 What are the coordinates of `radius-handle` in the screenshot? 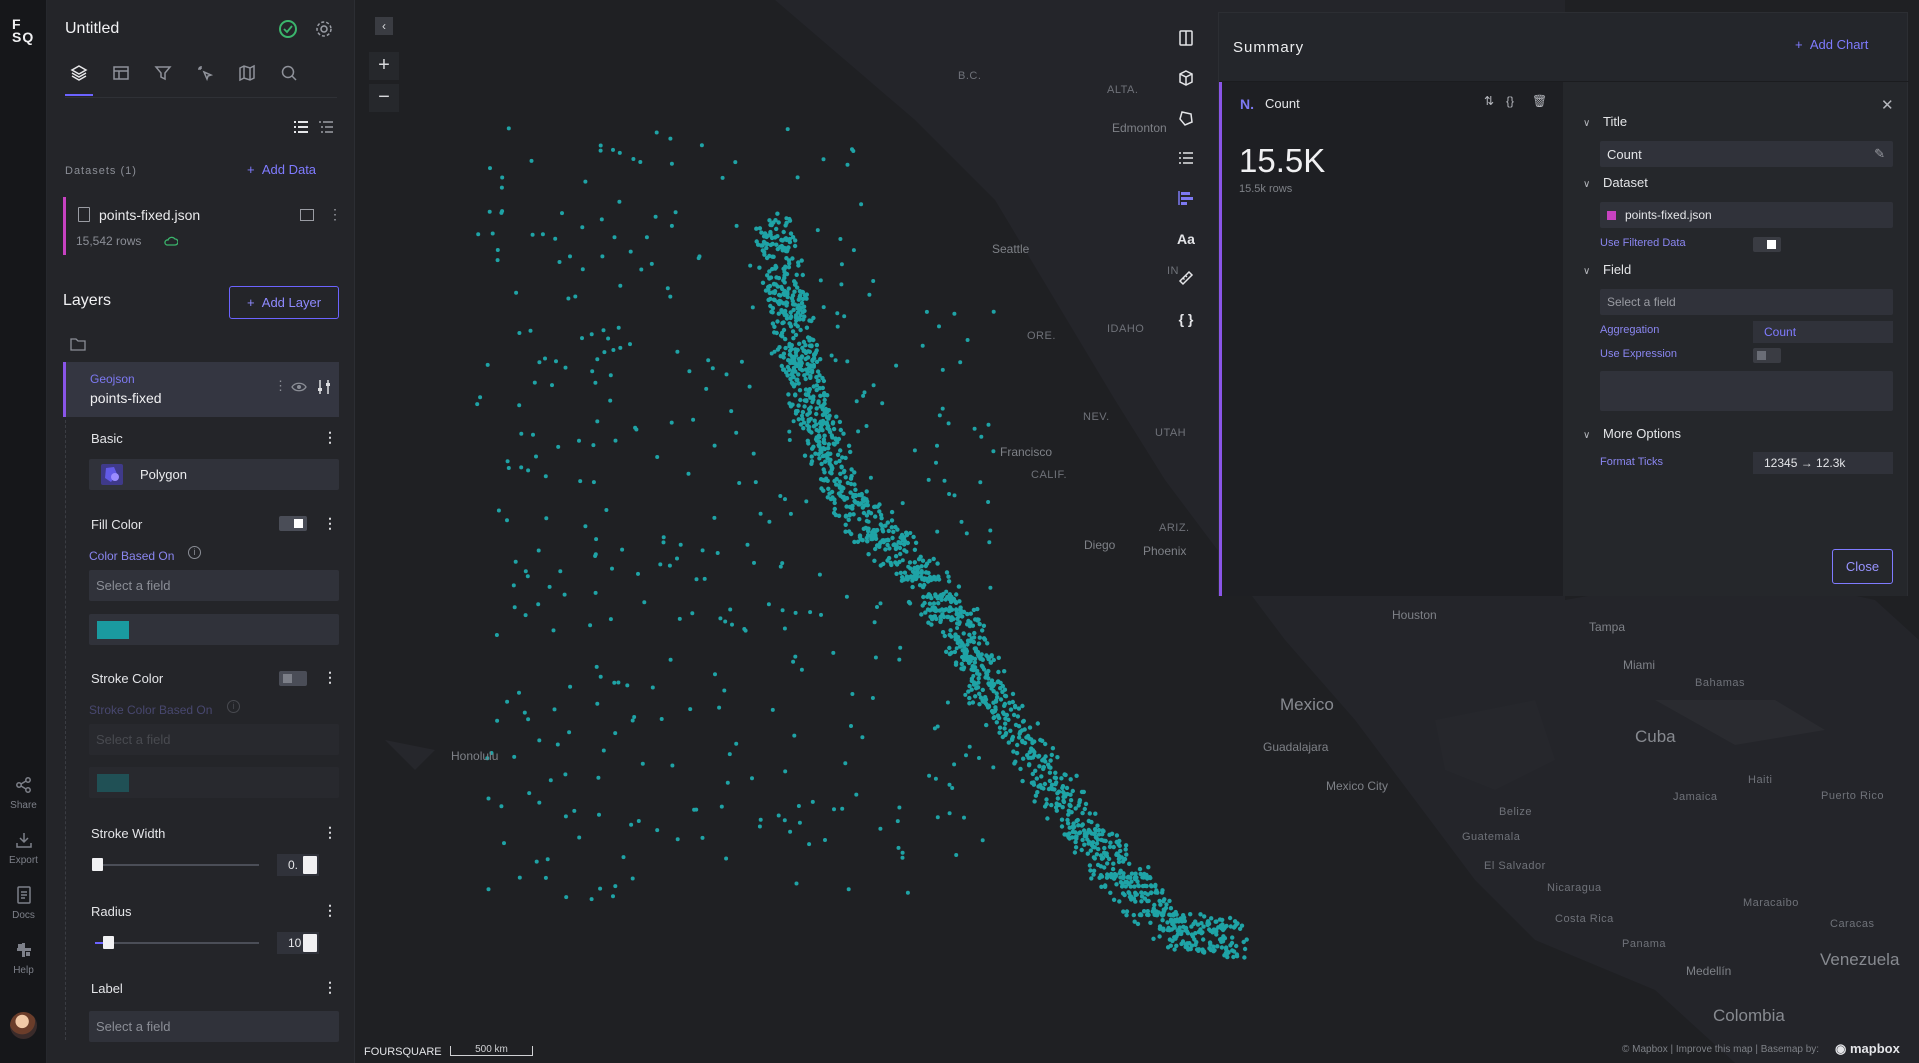 It's located at (108, 942).